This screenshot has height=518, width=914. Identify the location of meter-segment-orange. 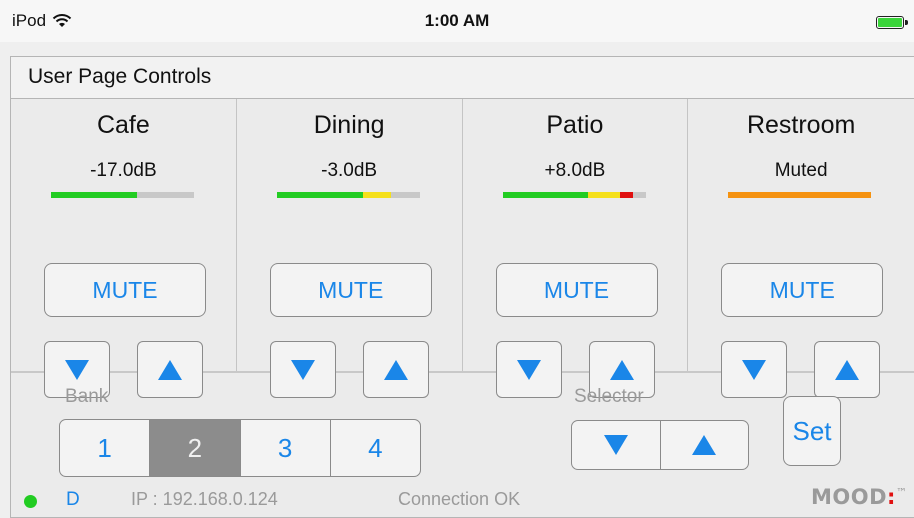
(800, 195).